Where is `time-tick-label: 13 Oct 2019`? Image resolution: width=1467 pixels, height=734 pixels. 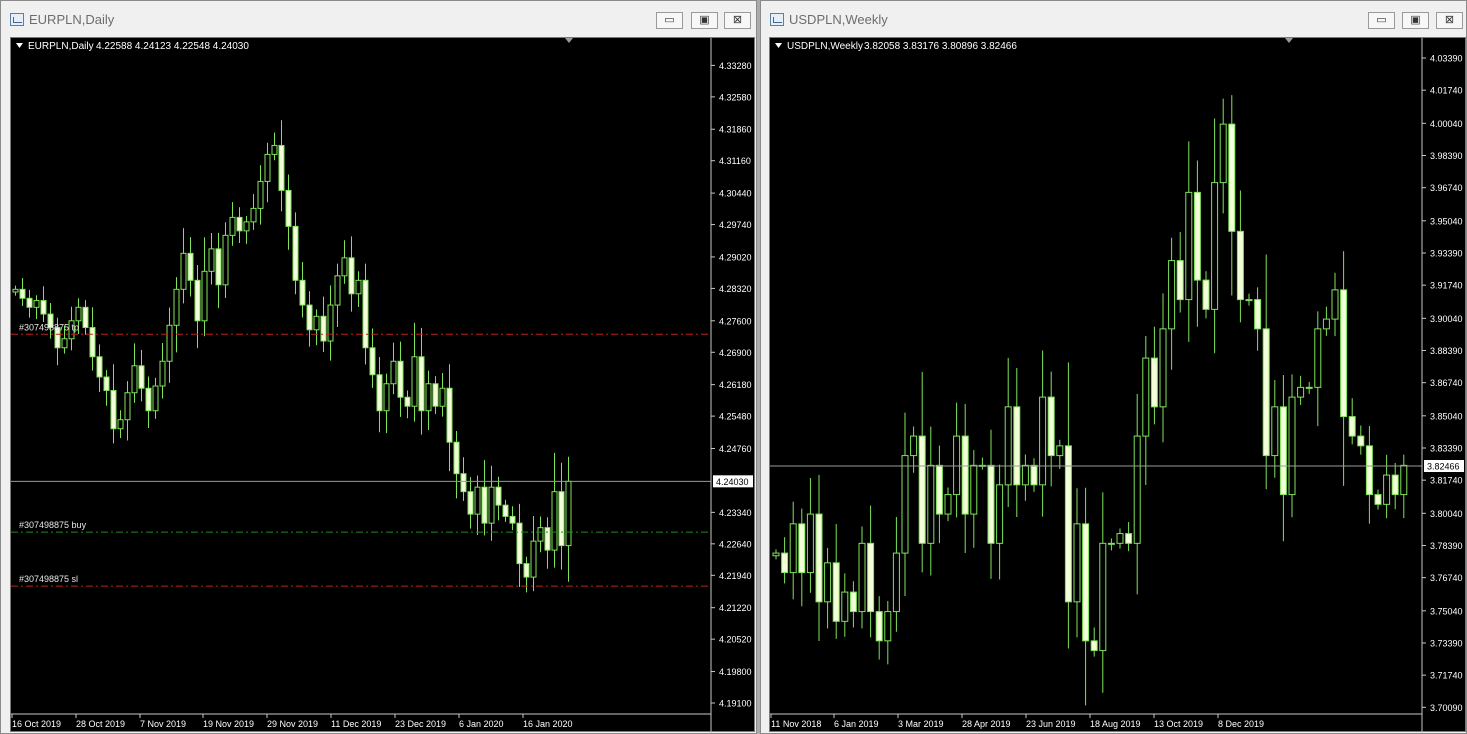 time-tick-label: 13 Oct 2019 is located at coordinates (1178, 724).